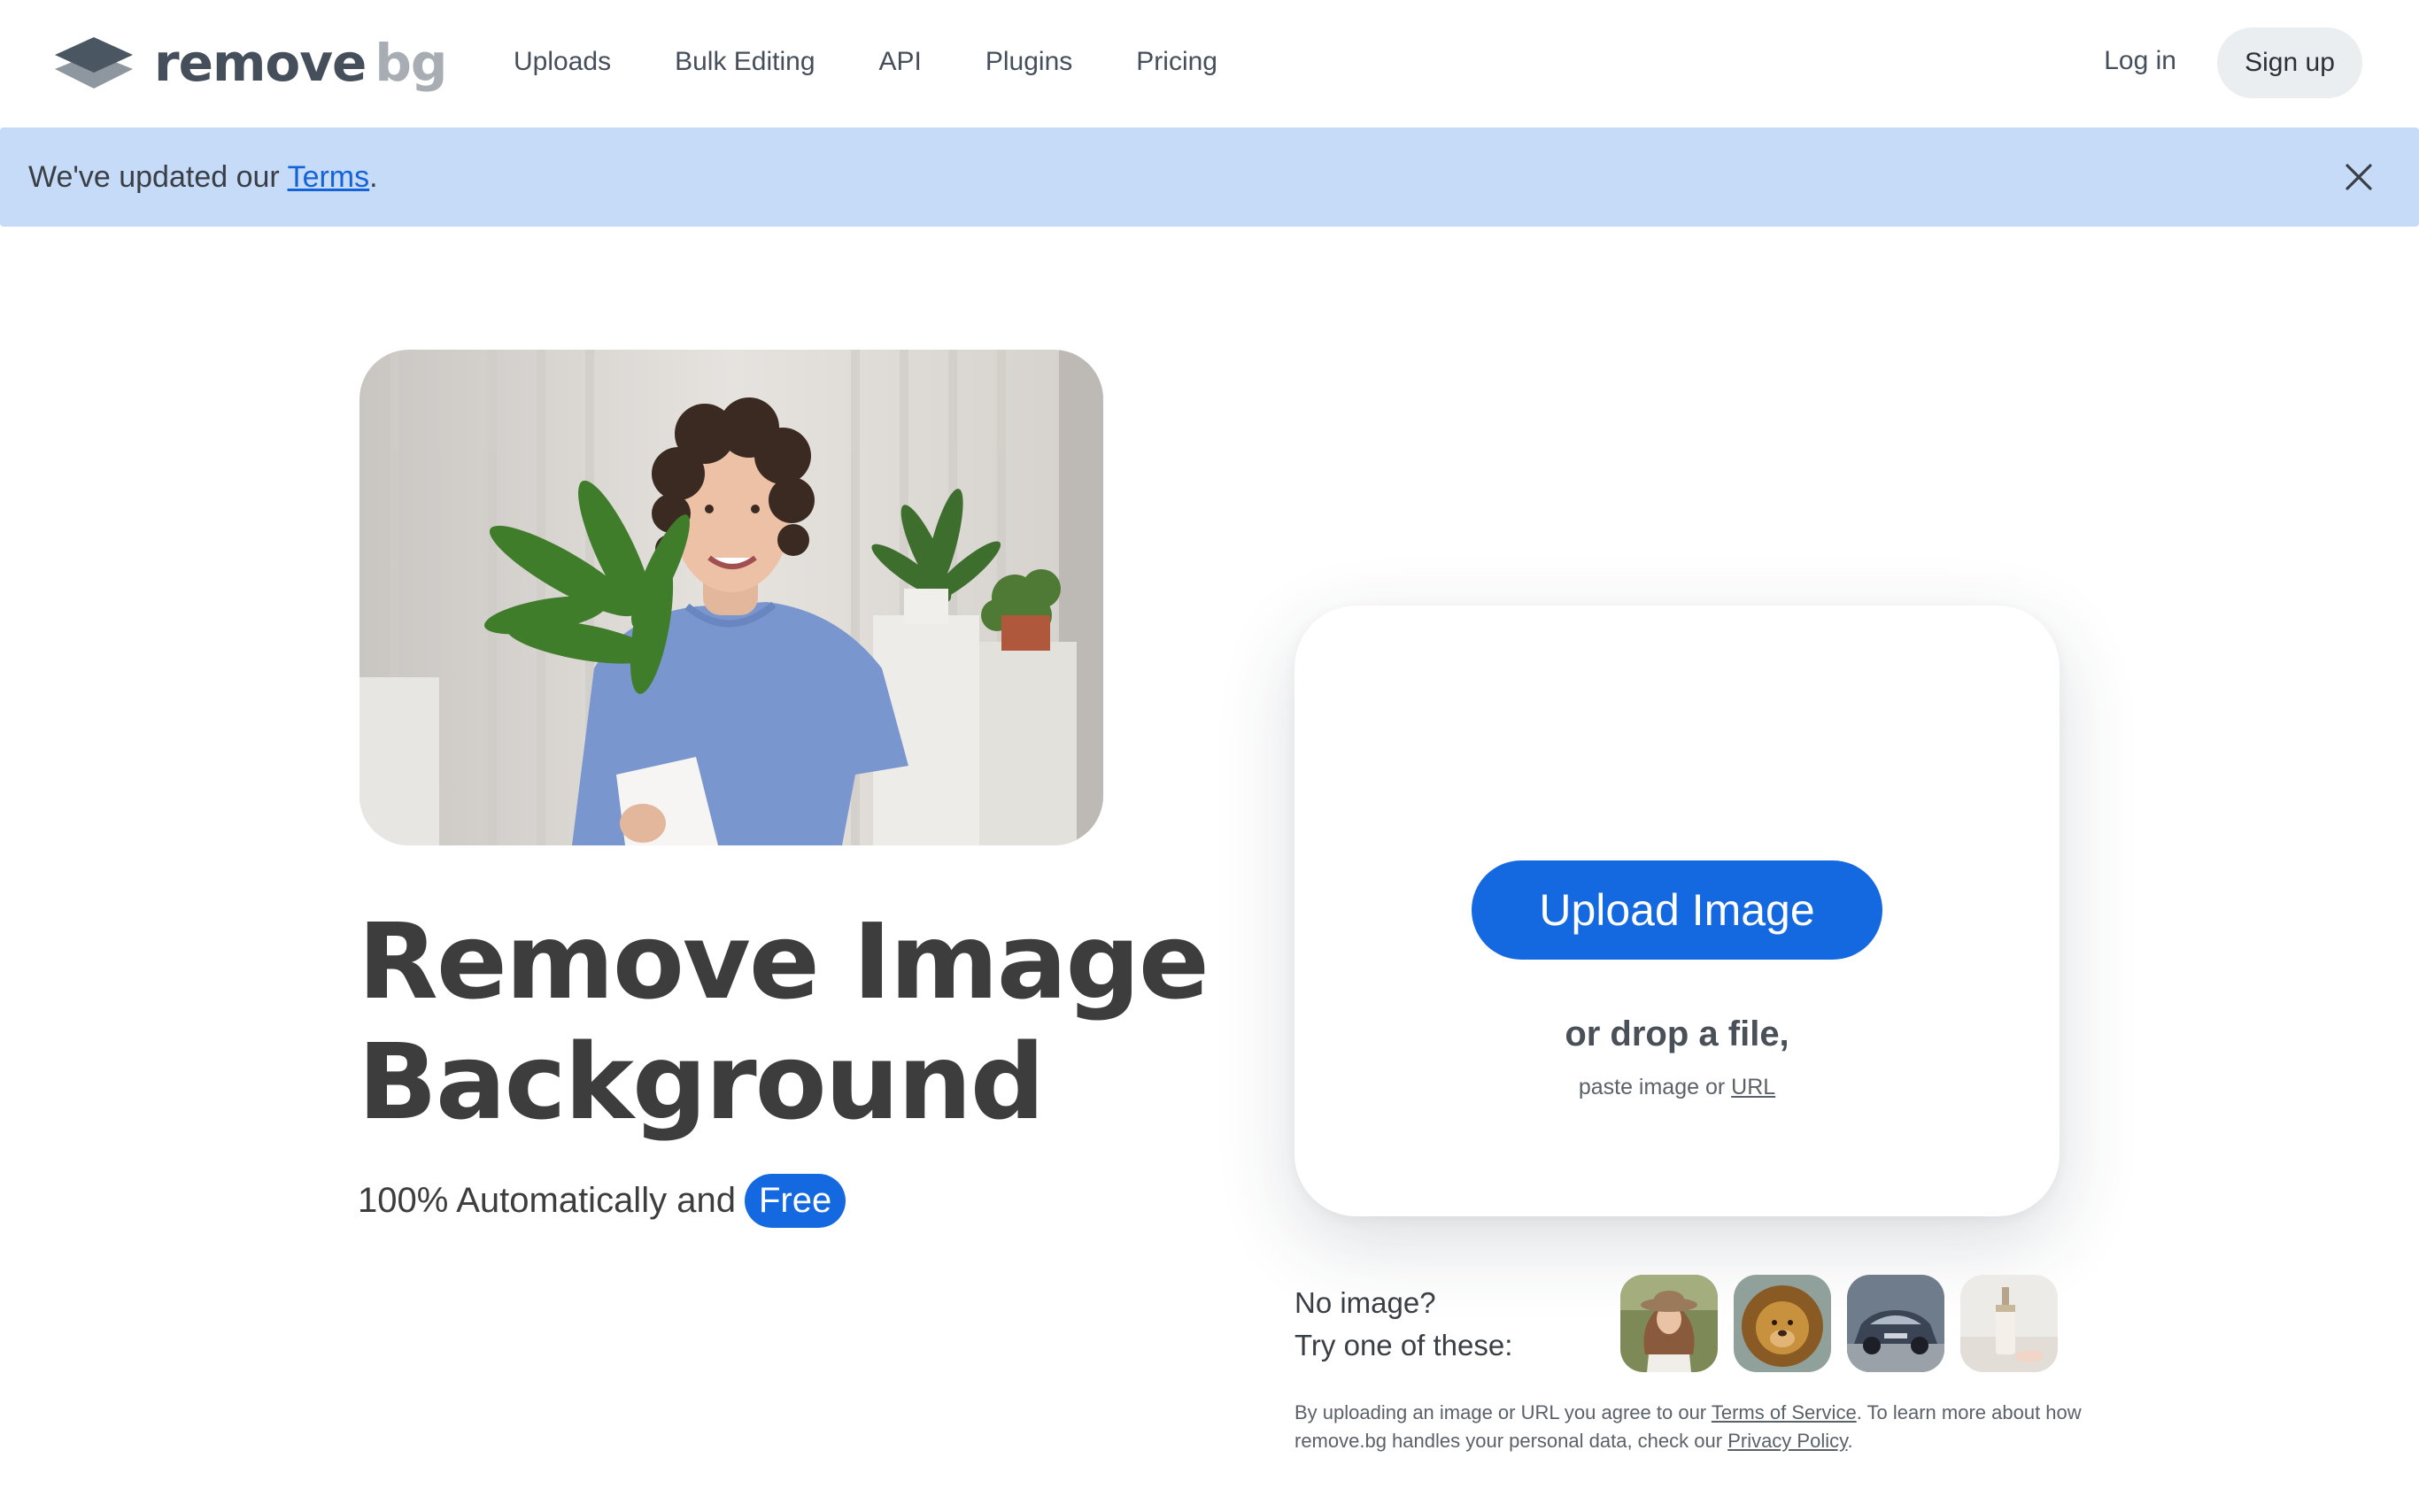 This screenshot has width=2419, height=1512. What do you see at coordinates (602, 1200) in the screenshot?
I see `hero-subtitle: 100% Automatically and Free` at bounding box center [602, 1200].